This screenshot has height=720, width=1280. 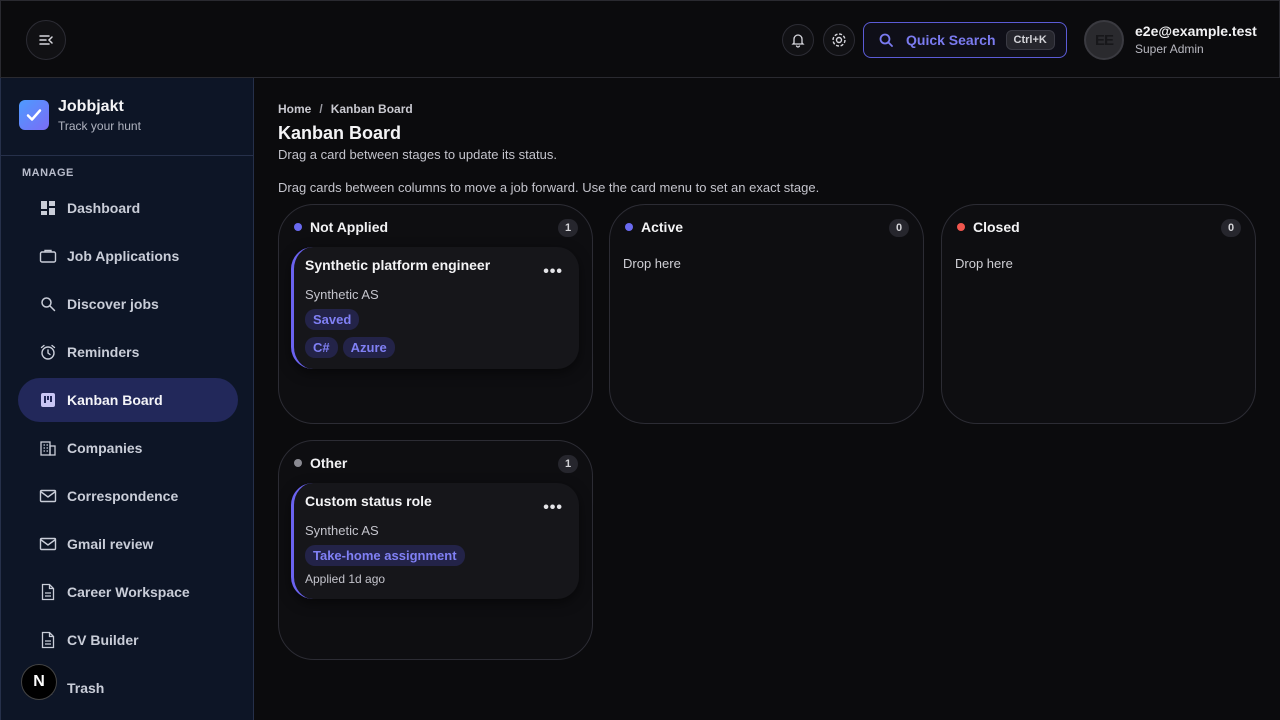 I want to click on status-tag-row: Saved, so click(x=334, y=319).